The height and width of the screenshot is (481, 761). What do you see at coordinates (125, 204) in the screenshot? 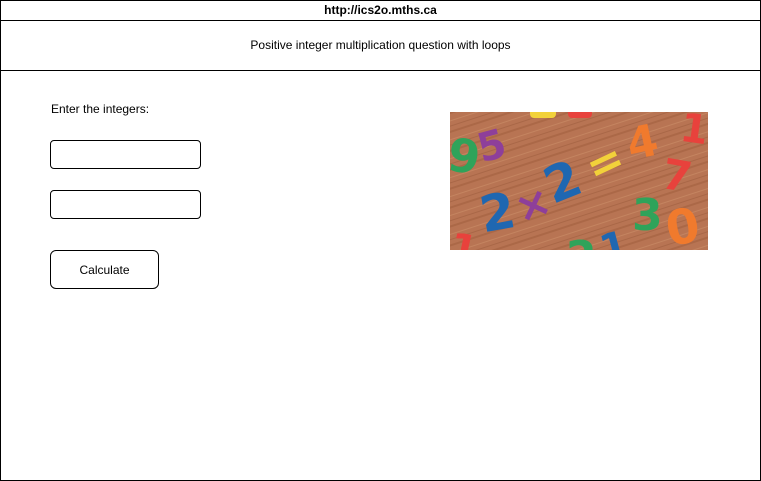
I see `second-integer-input` at bounding box center [125, 204].